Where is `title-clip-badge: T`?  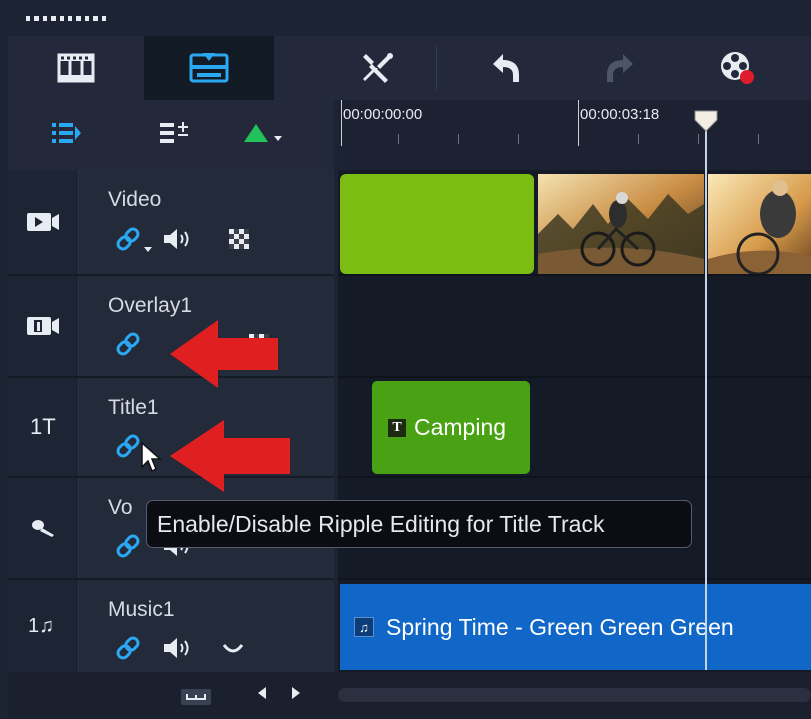 title-clip-badge: T is located at coordinates (397, 427).